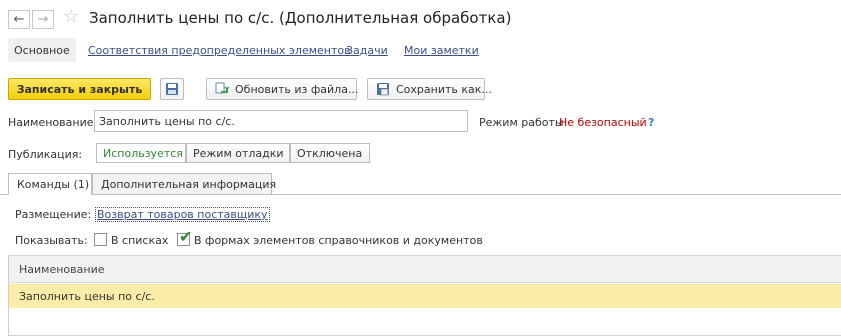 The width and height of the screenshot is (841, 336). I want to click on save-as-icon, so click(383, 89).